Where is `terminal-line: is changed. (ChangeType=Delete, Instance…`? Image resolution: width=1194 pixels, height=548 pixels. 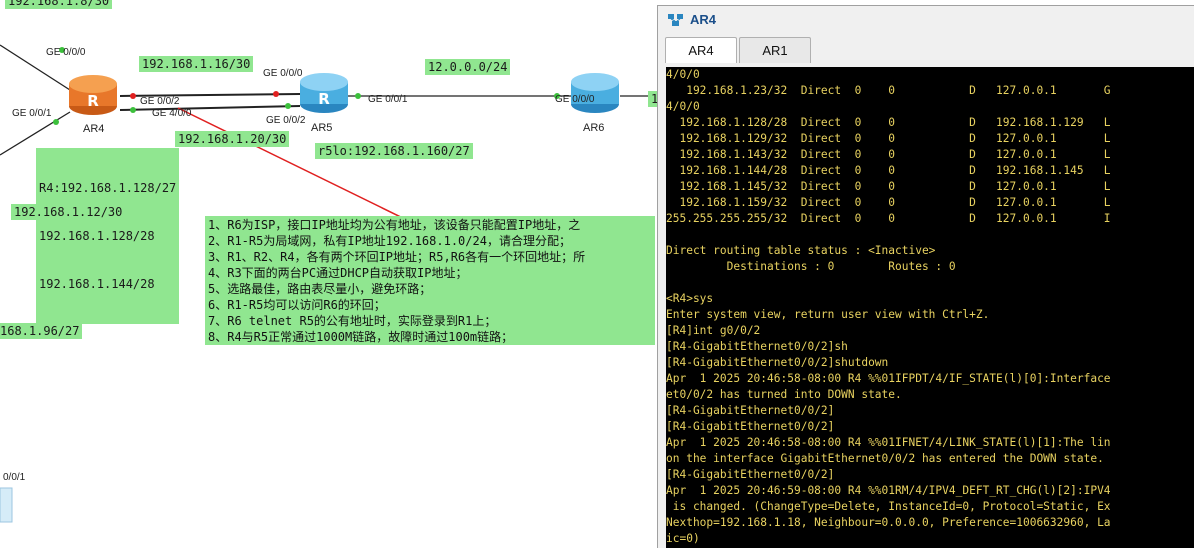
terminal-line: is changed. (ChangeType=Delete, Instance… is located at coordinates (888, 506).